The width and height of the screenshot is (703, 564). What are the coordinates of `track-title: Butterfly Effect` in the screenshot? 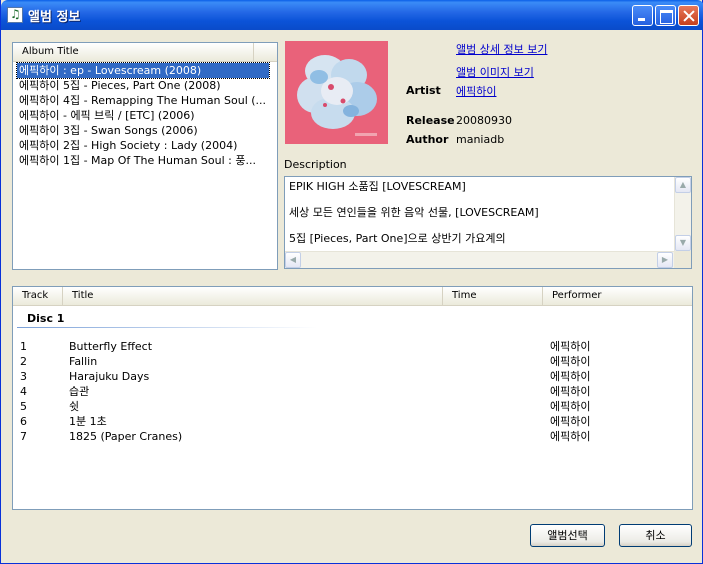 It's located at (111, 346).